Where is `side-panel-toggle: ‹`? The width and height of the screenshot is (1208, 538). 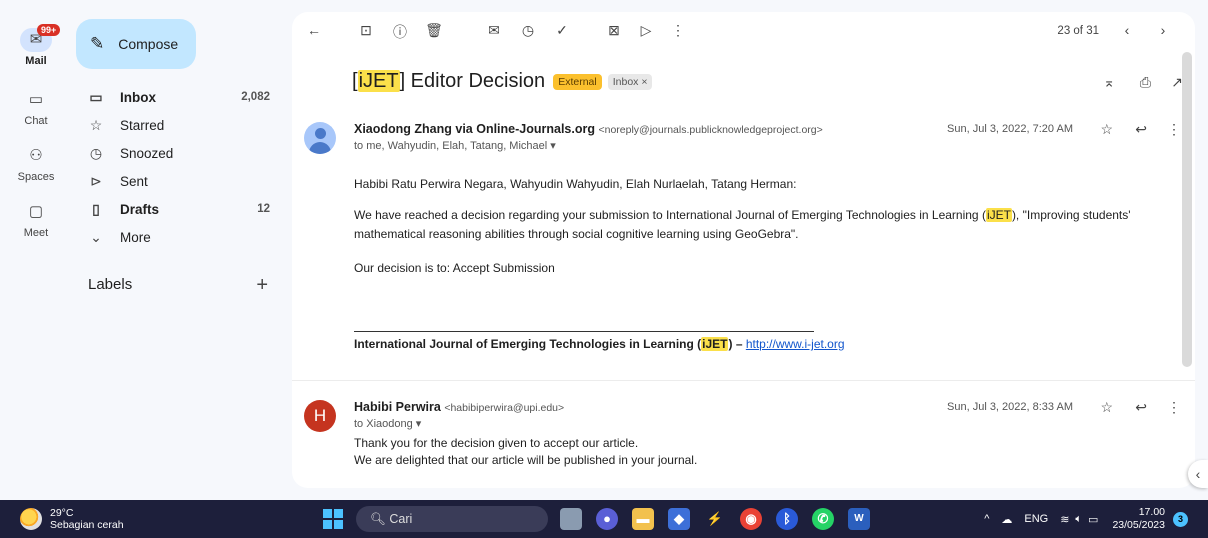 side-panel-toggle: ‹ is located at coordinates (1198, 474).